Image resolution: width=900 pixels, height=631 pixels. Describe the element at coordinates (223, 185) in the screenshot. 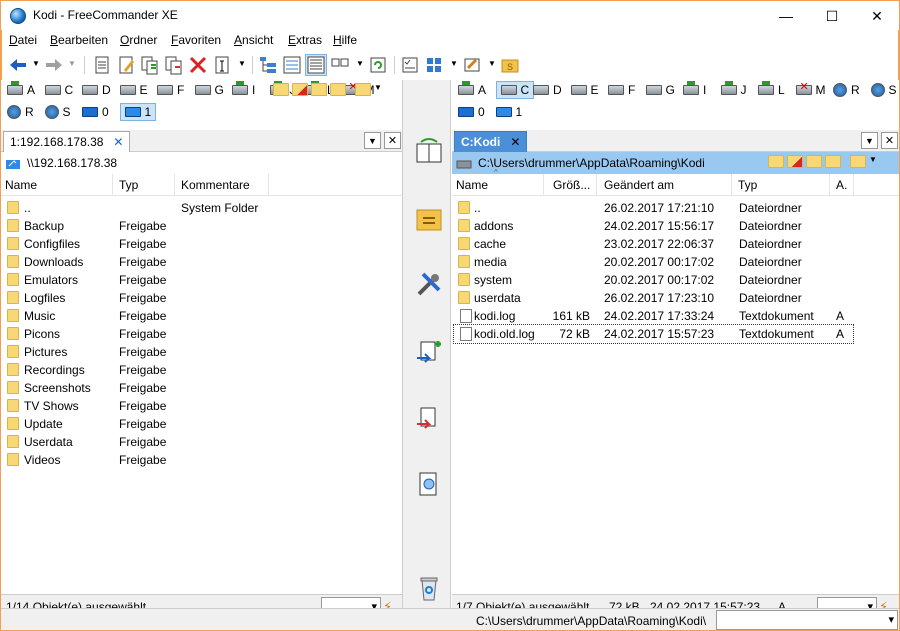

I see `left-col-kommentare: Kommentare` at that location.